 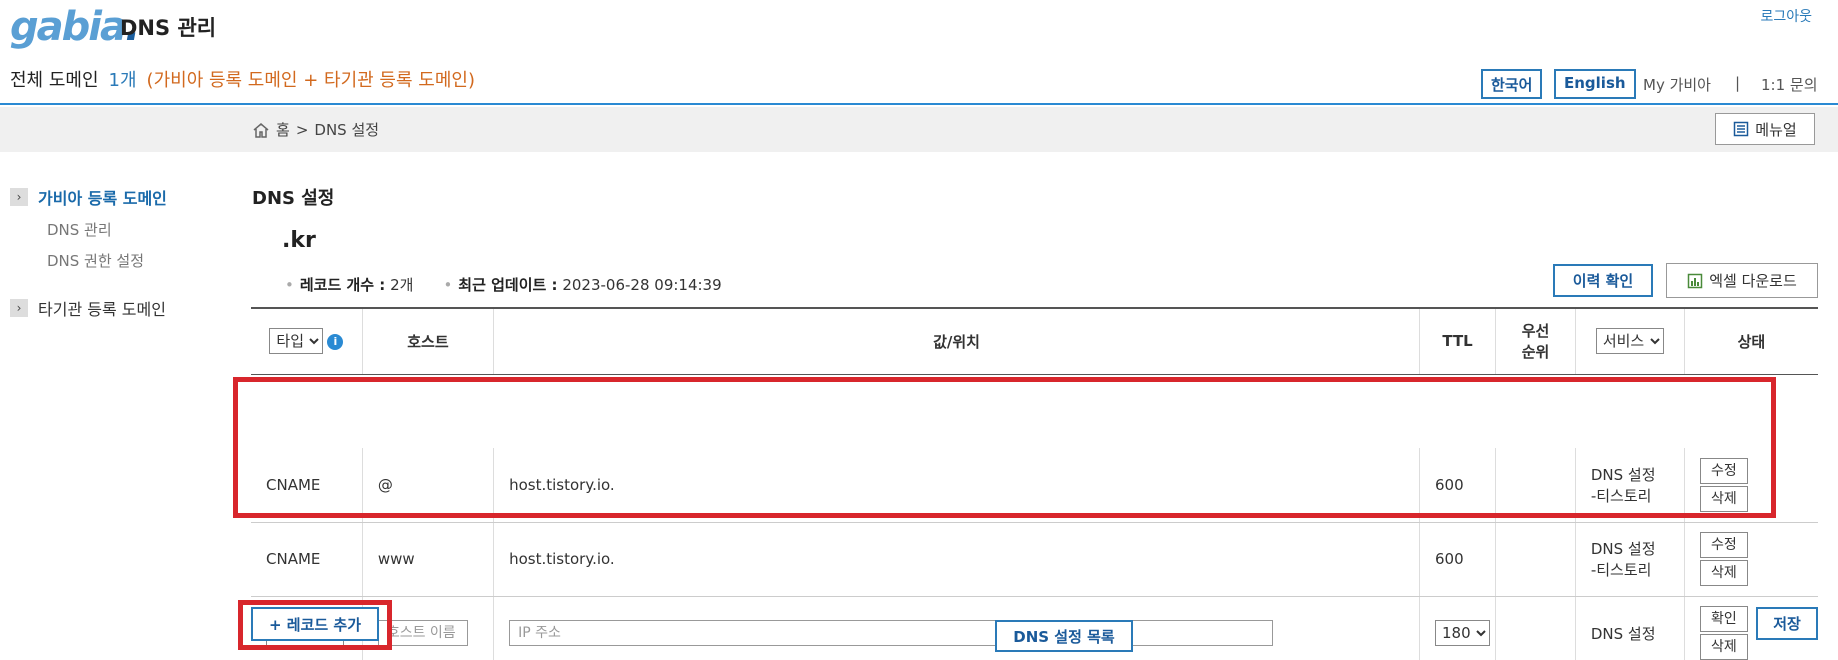 What do you see at coordinates (1595, 84) in the screenshot?
I see `lang-english-button: English` at bounding box center [1595, 84].